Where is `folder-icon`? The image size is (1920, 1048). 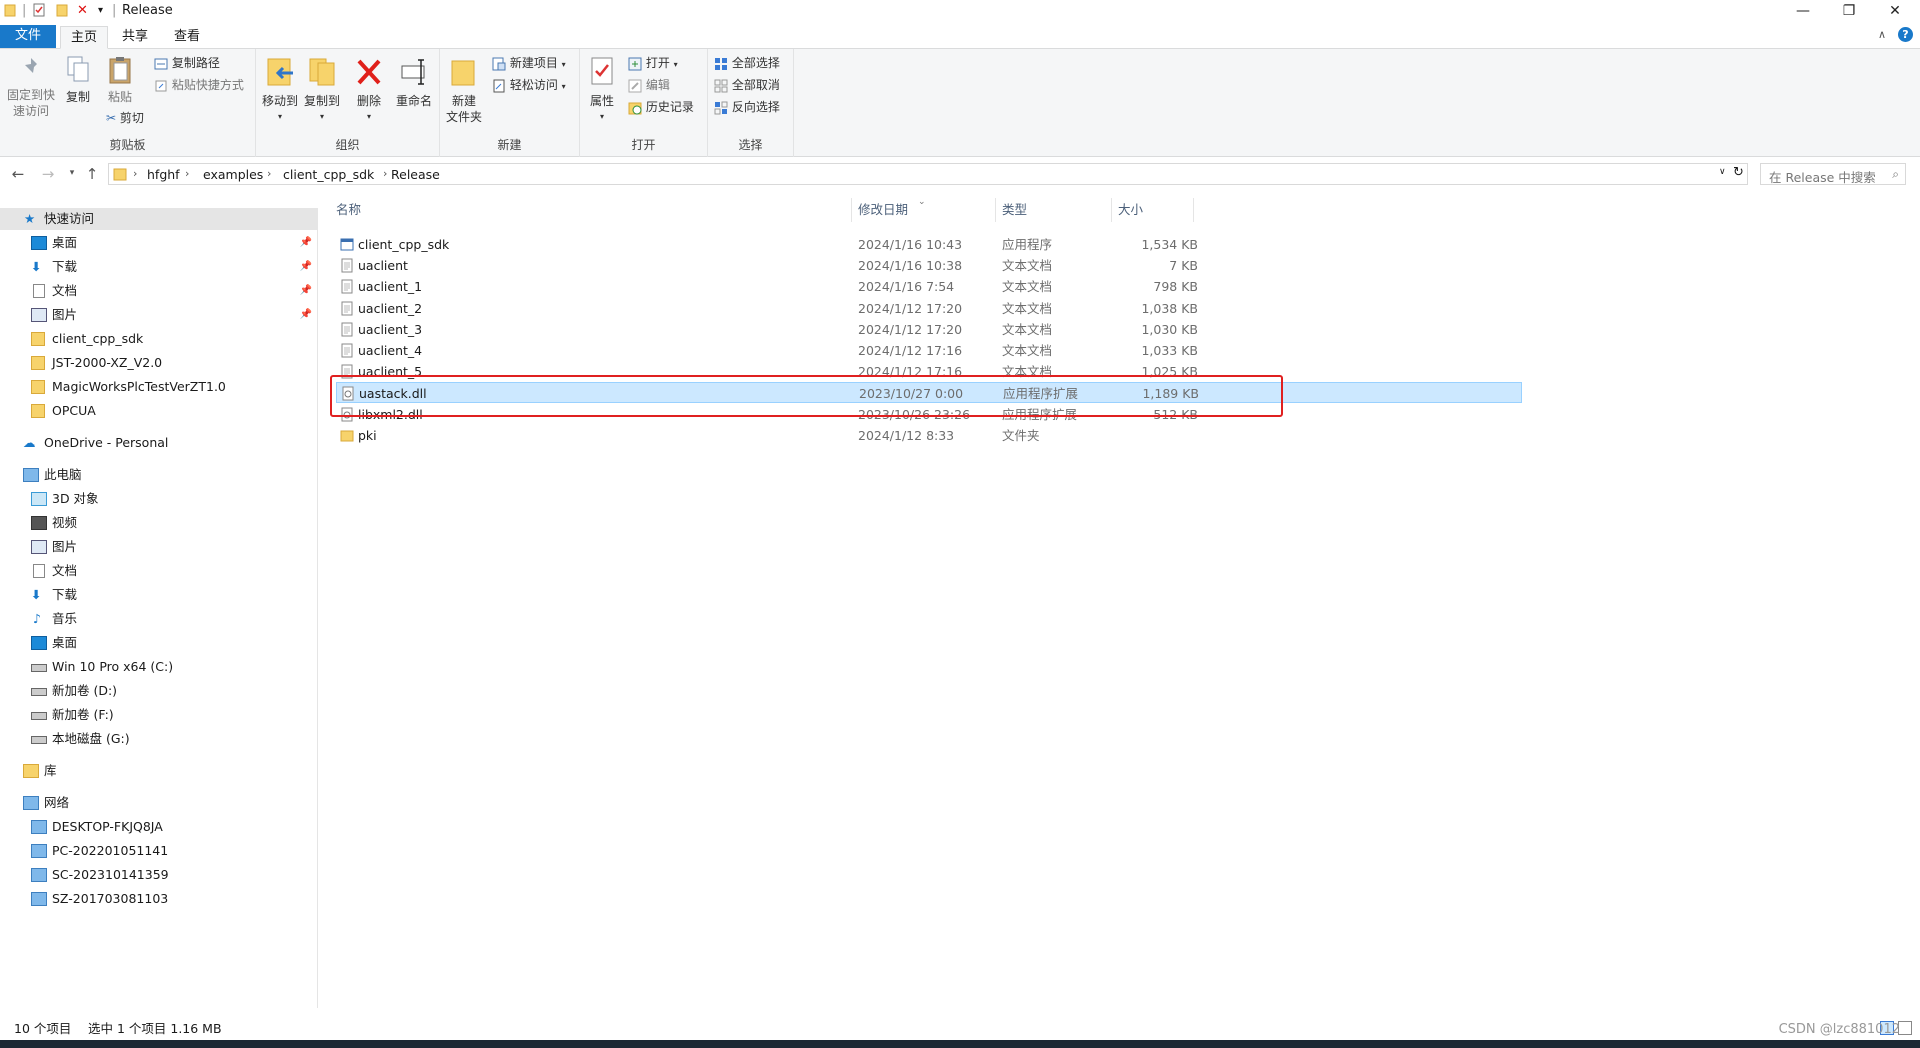
folder-icon is located at coordinates (120, 175).